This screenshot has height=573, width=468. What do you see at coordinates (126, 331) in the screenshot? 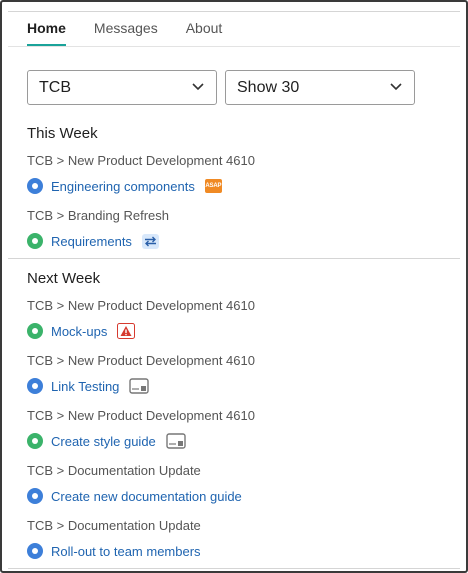
I see `warning-icon` at bounding box center [126, 331].